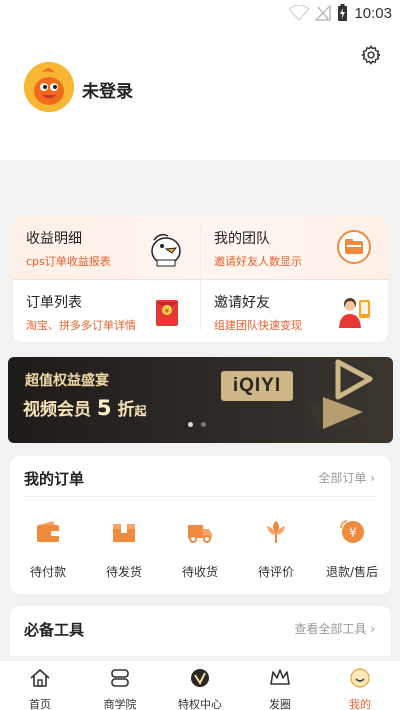  I want to click on duck-mascot-icon, so click(166, 250).